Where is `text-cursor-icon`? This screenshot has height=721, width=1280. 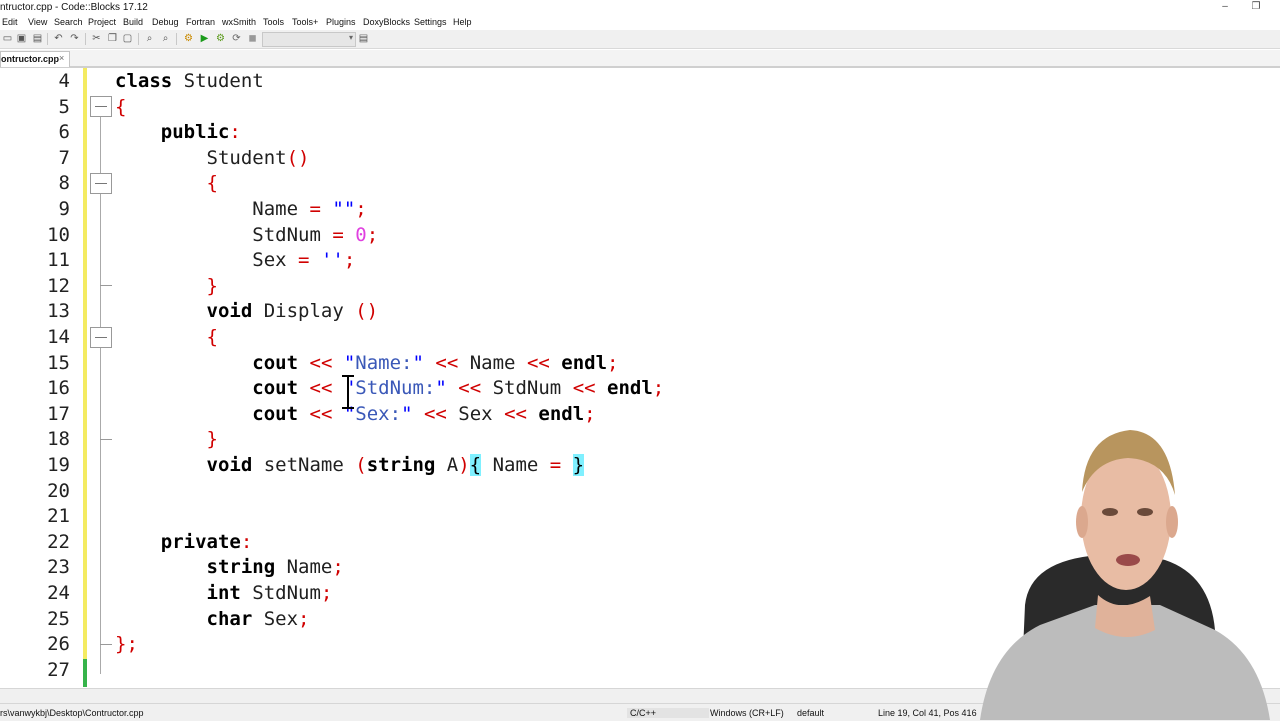
text-cursor-icon is located at coordinates (348, 392).